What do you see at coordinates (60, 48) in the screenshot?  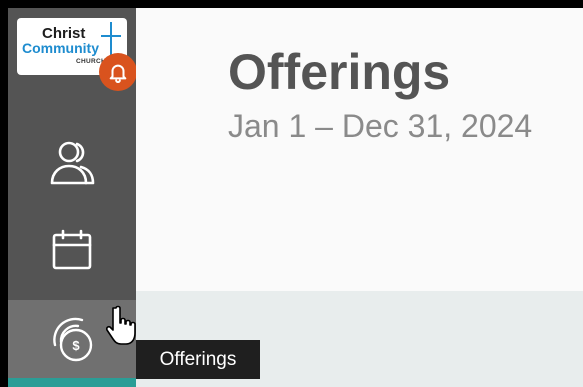 I see `logo-text-line2: Community` at bounding box center [60, 48].